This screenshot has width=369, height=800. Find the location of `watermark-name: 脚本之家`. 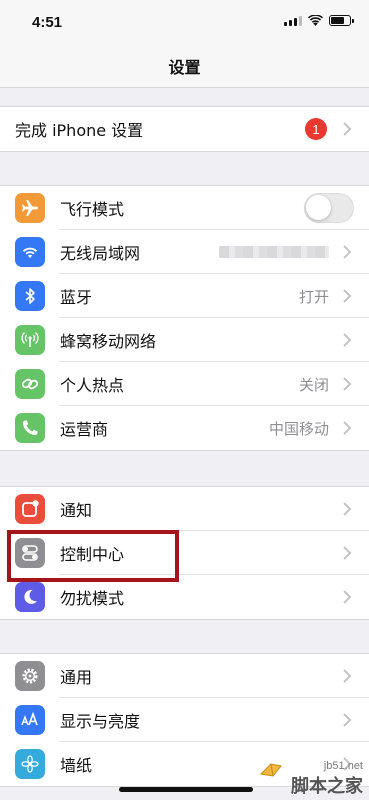

watermark-name: 脚本之家 is located at coordinates (327, 786).